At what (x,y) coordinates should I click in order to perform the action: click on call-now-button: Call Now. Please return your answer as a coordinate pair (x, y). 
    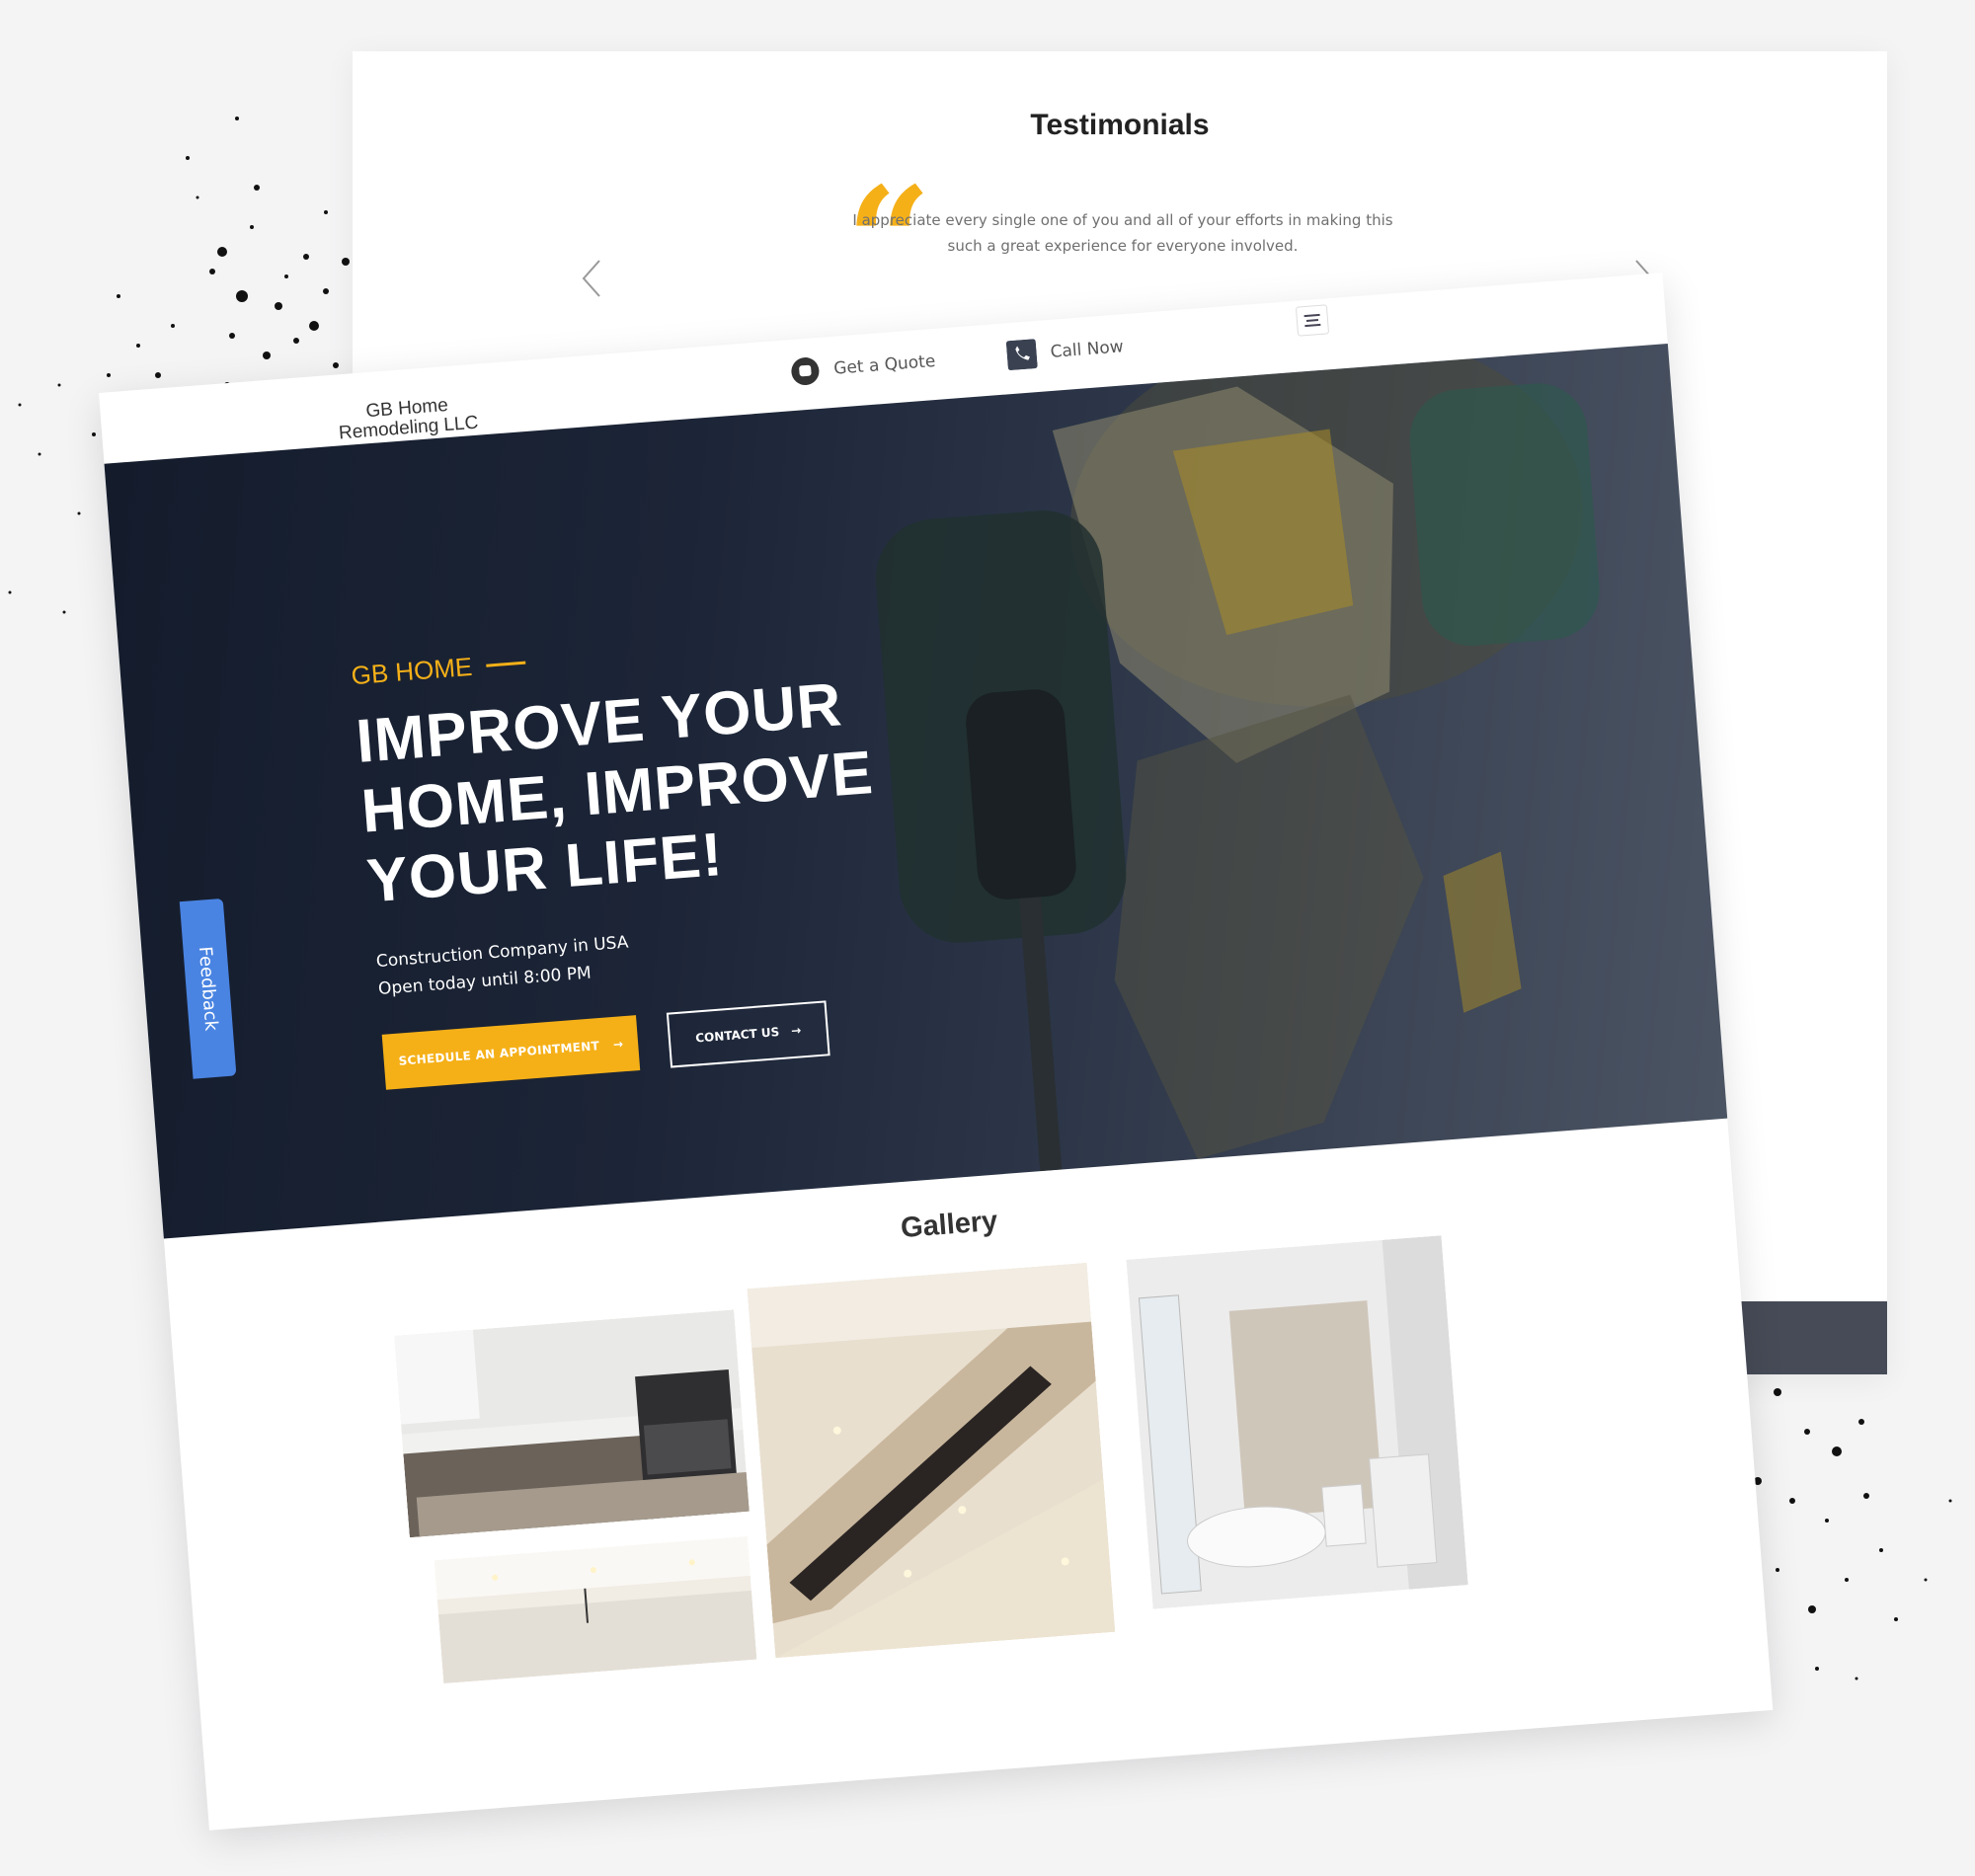
    Looking at the image, I should click on (1065, 352).